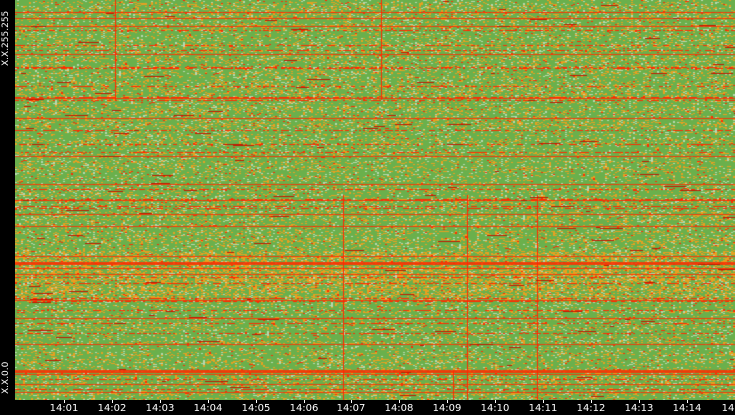  Describe the element at coordinates (64, 408) in the screenshot. I see `x-axis-tick-label: 14:01` at that location.